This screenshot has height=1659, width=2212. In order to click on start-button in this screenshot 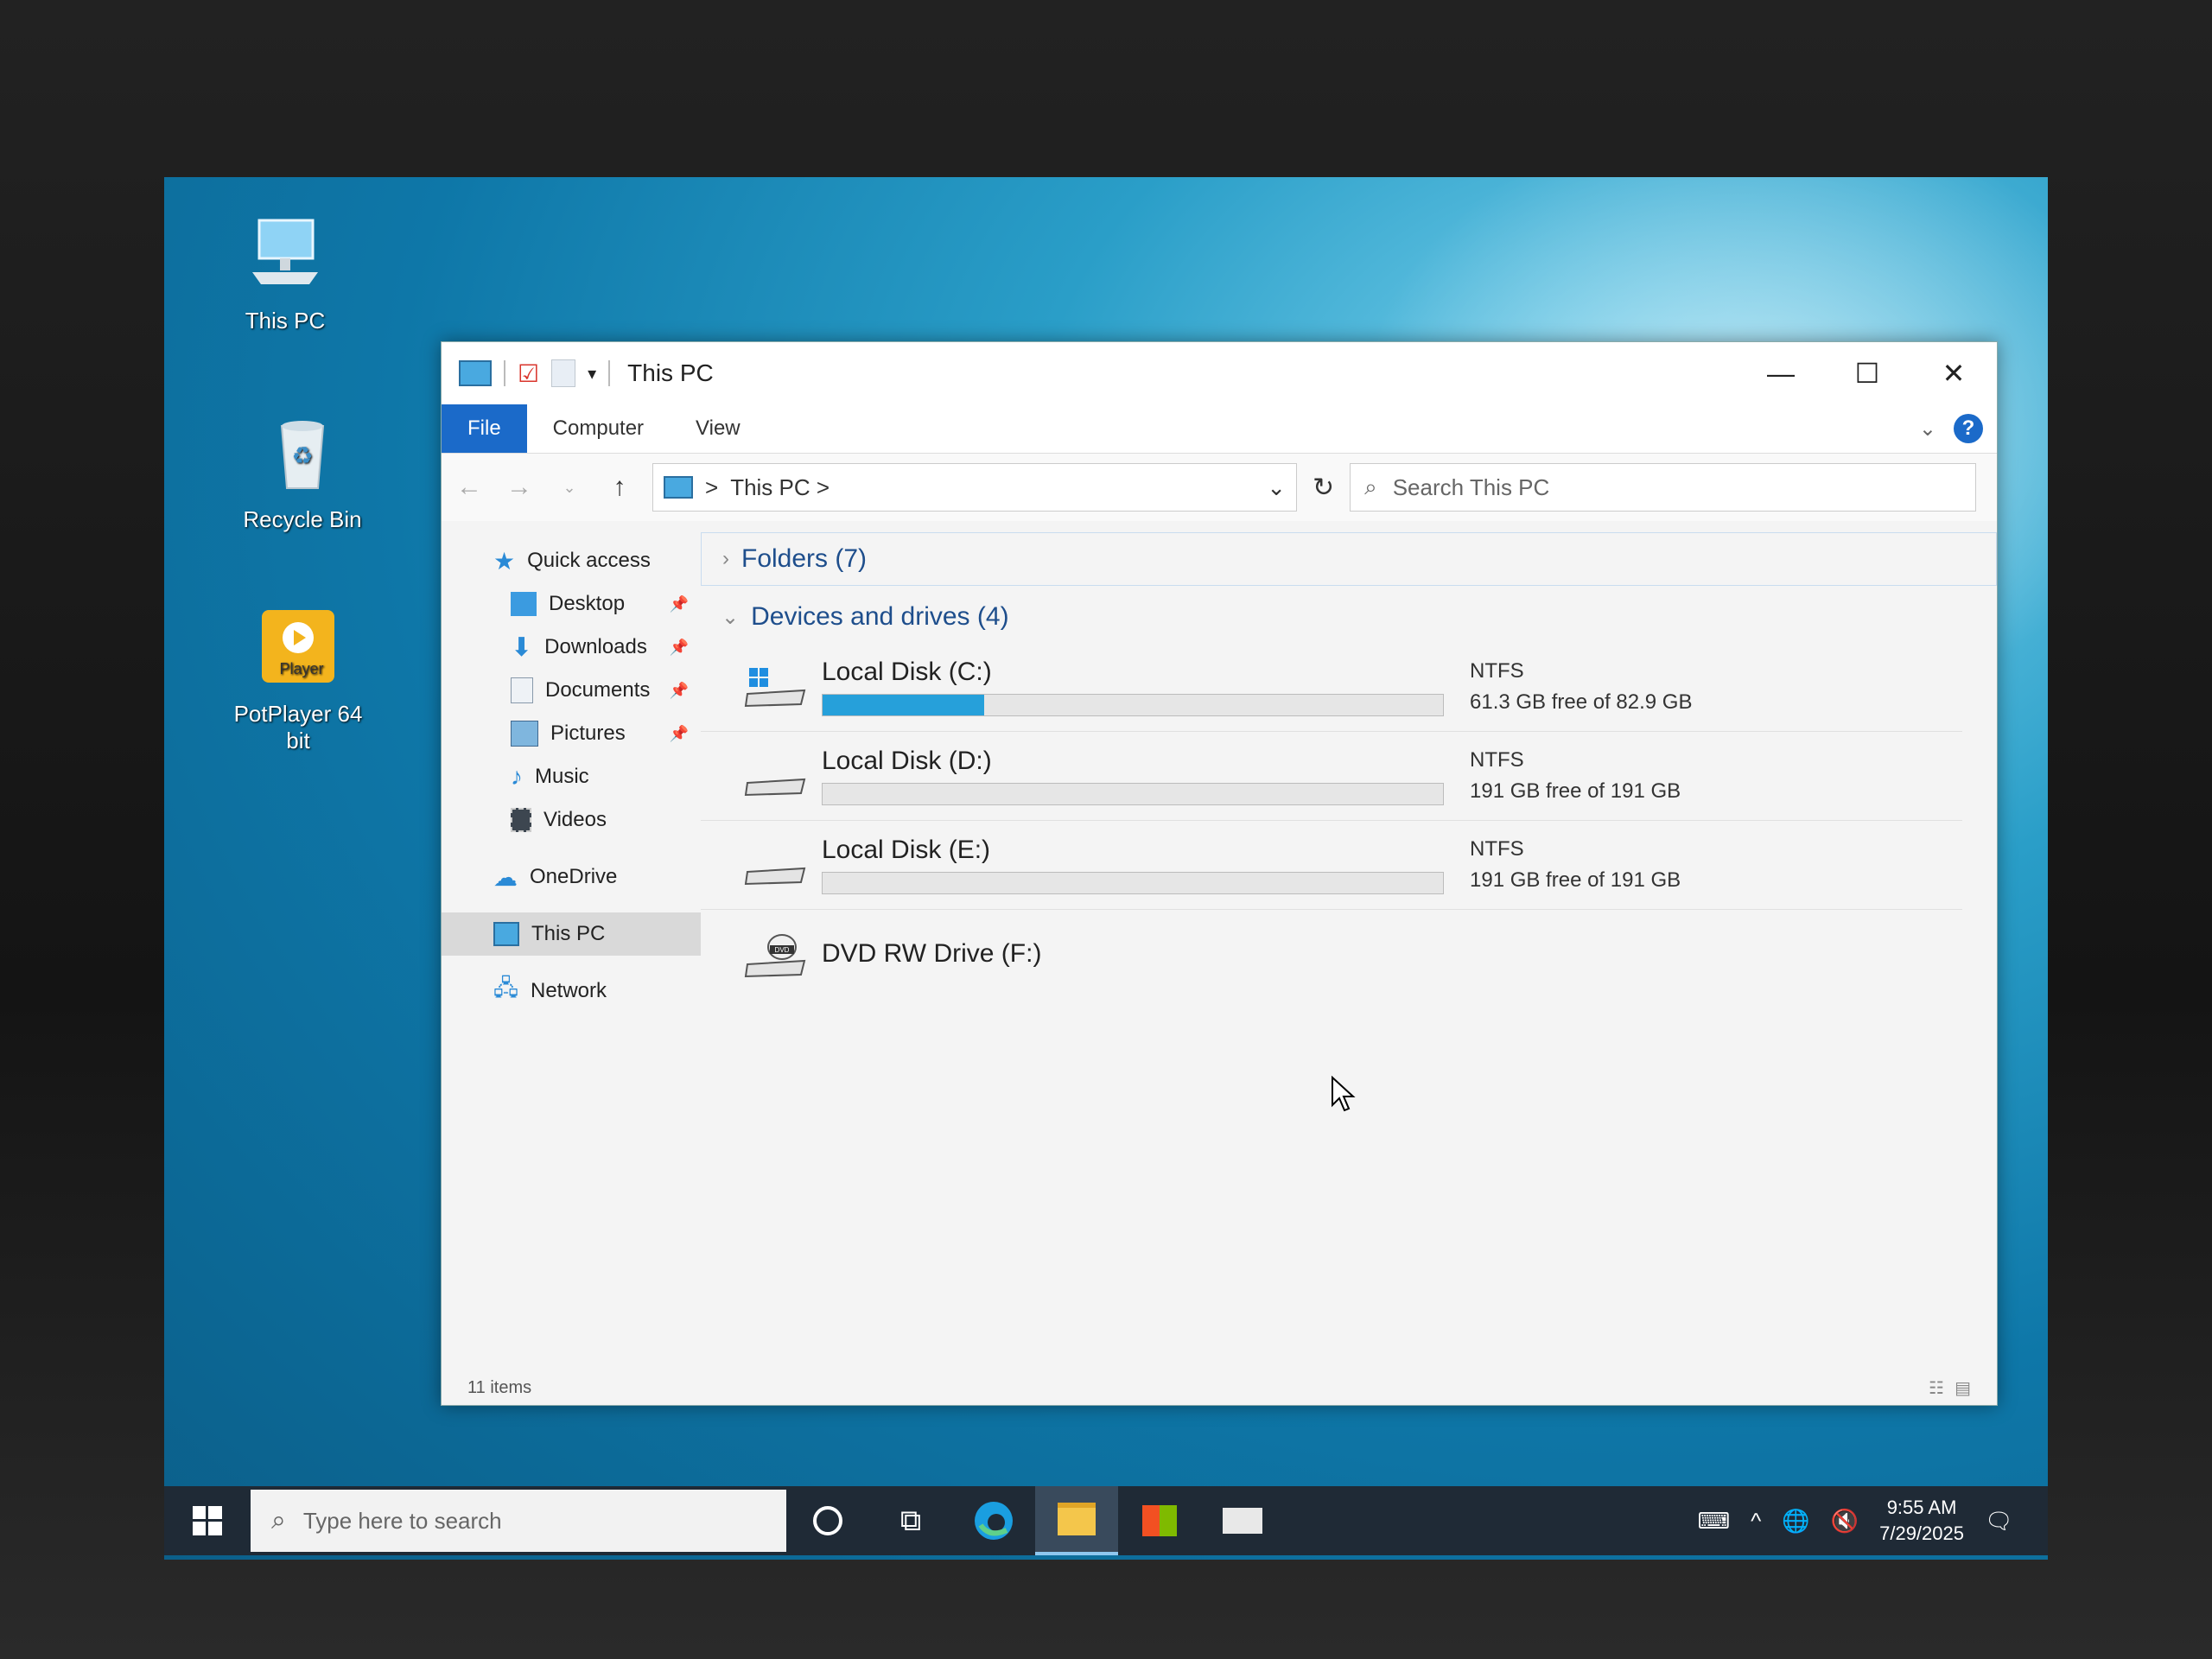, I will do `click(207, 1520)`.